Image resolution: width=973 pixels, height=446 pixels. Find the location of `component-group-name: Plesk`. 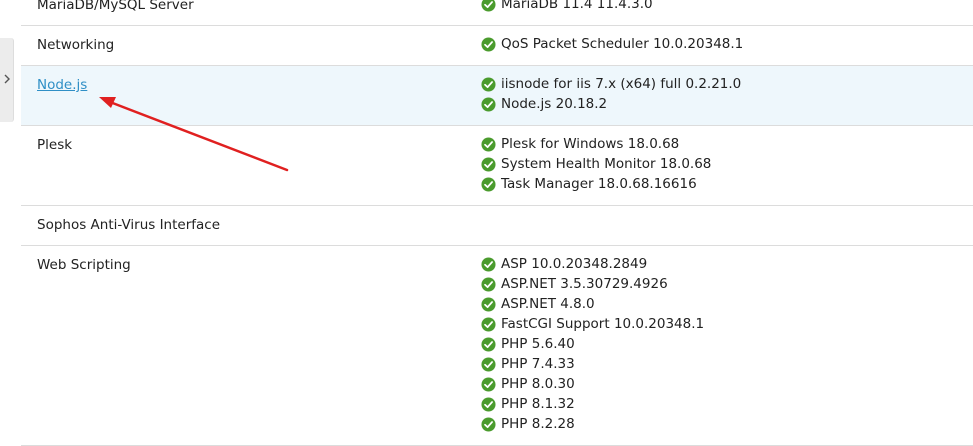

component-group-name: Plesk is located at coordinates (55, 145).